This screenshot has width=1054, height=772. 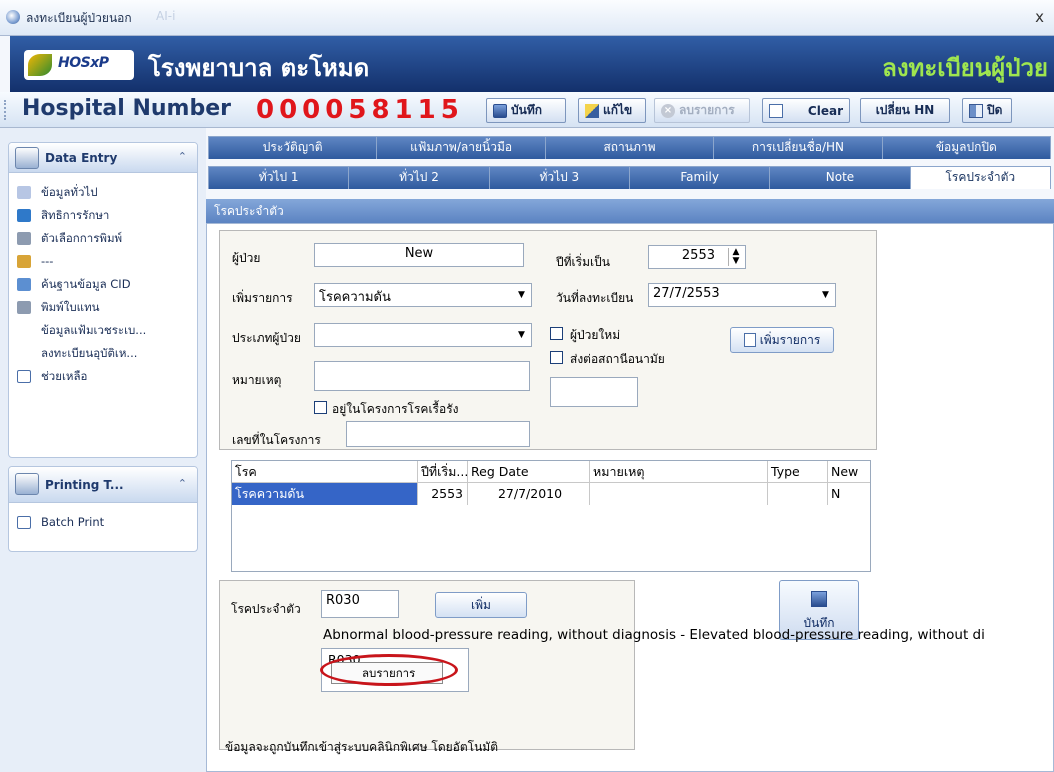 I want to click on refer-checkbox, so click(x=556, y=357).